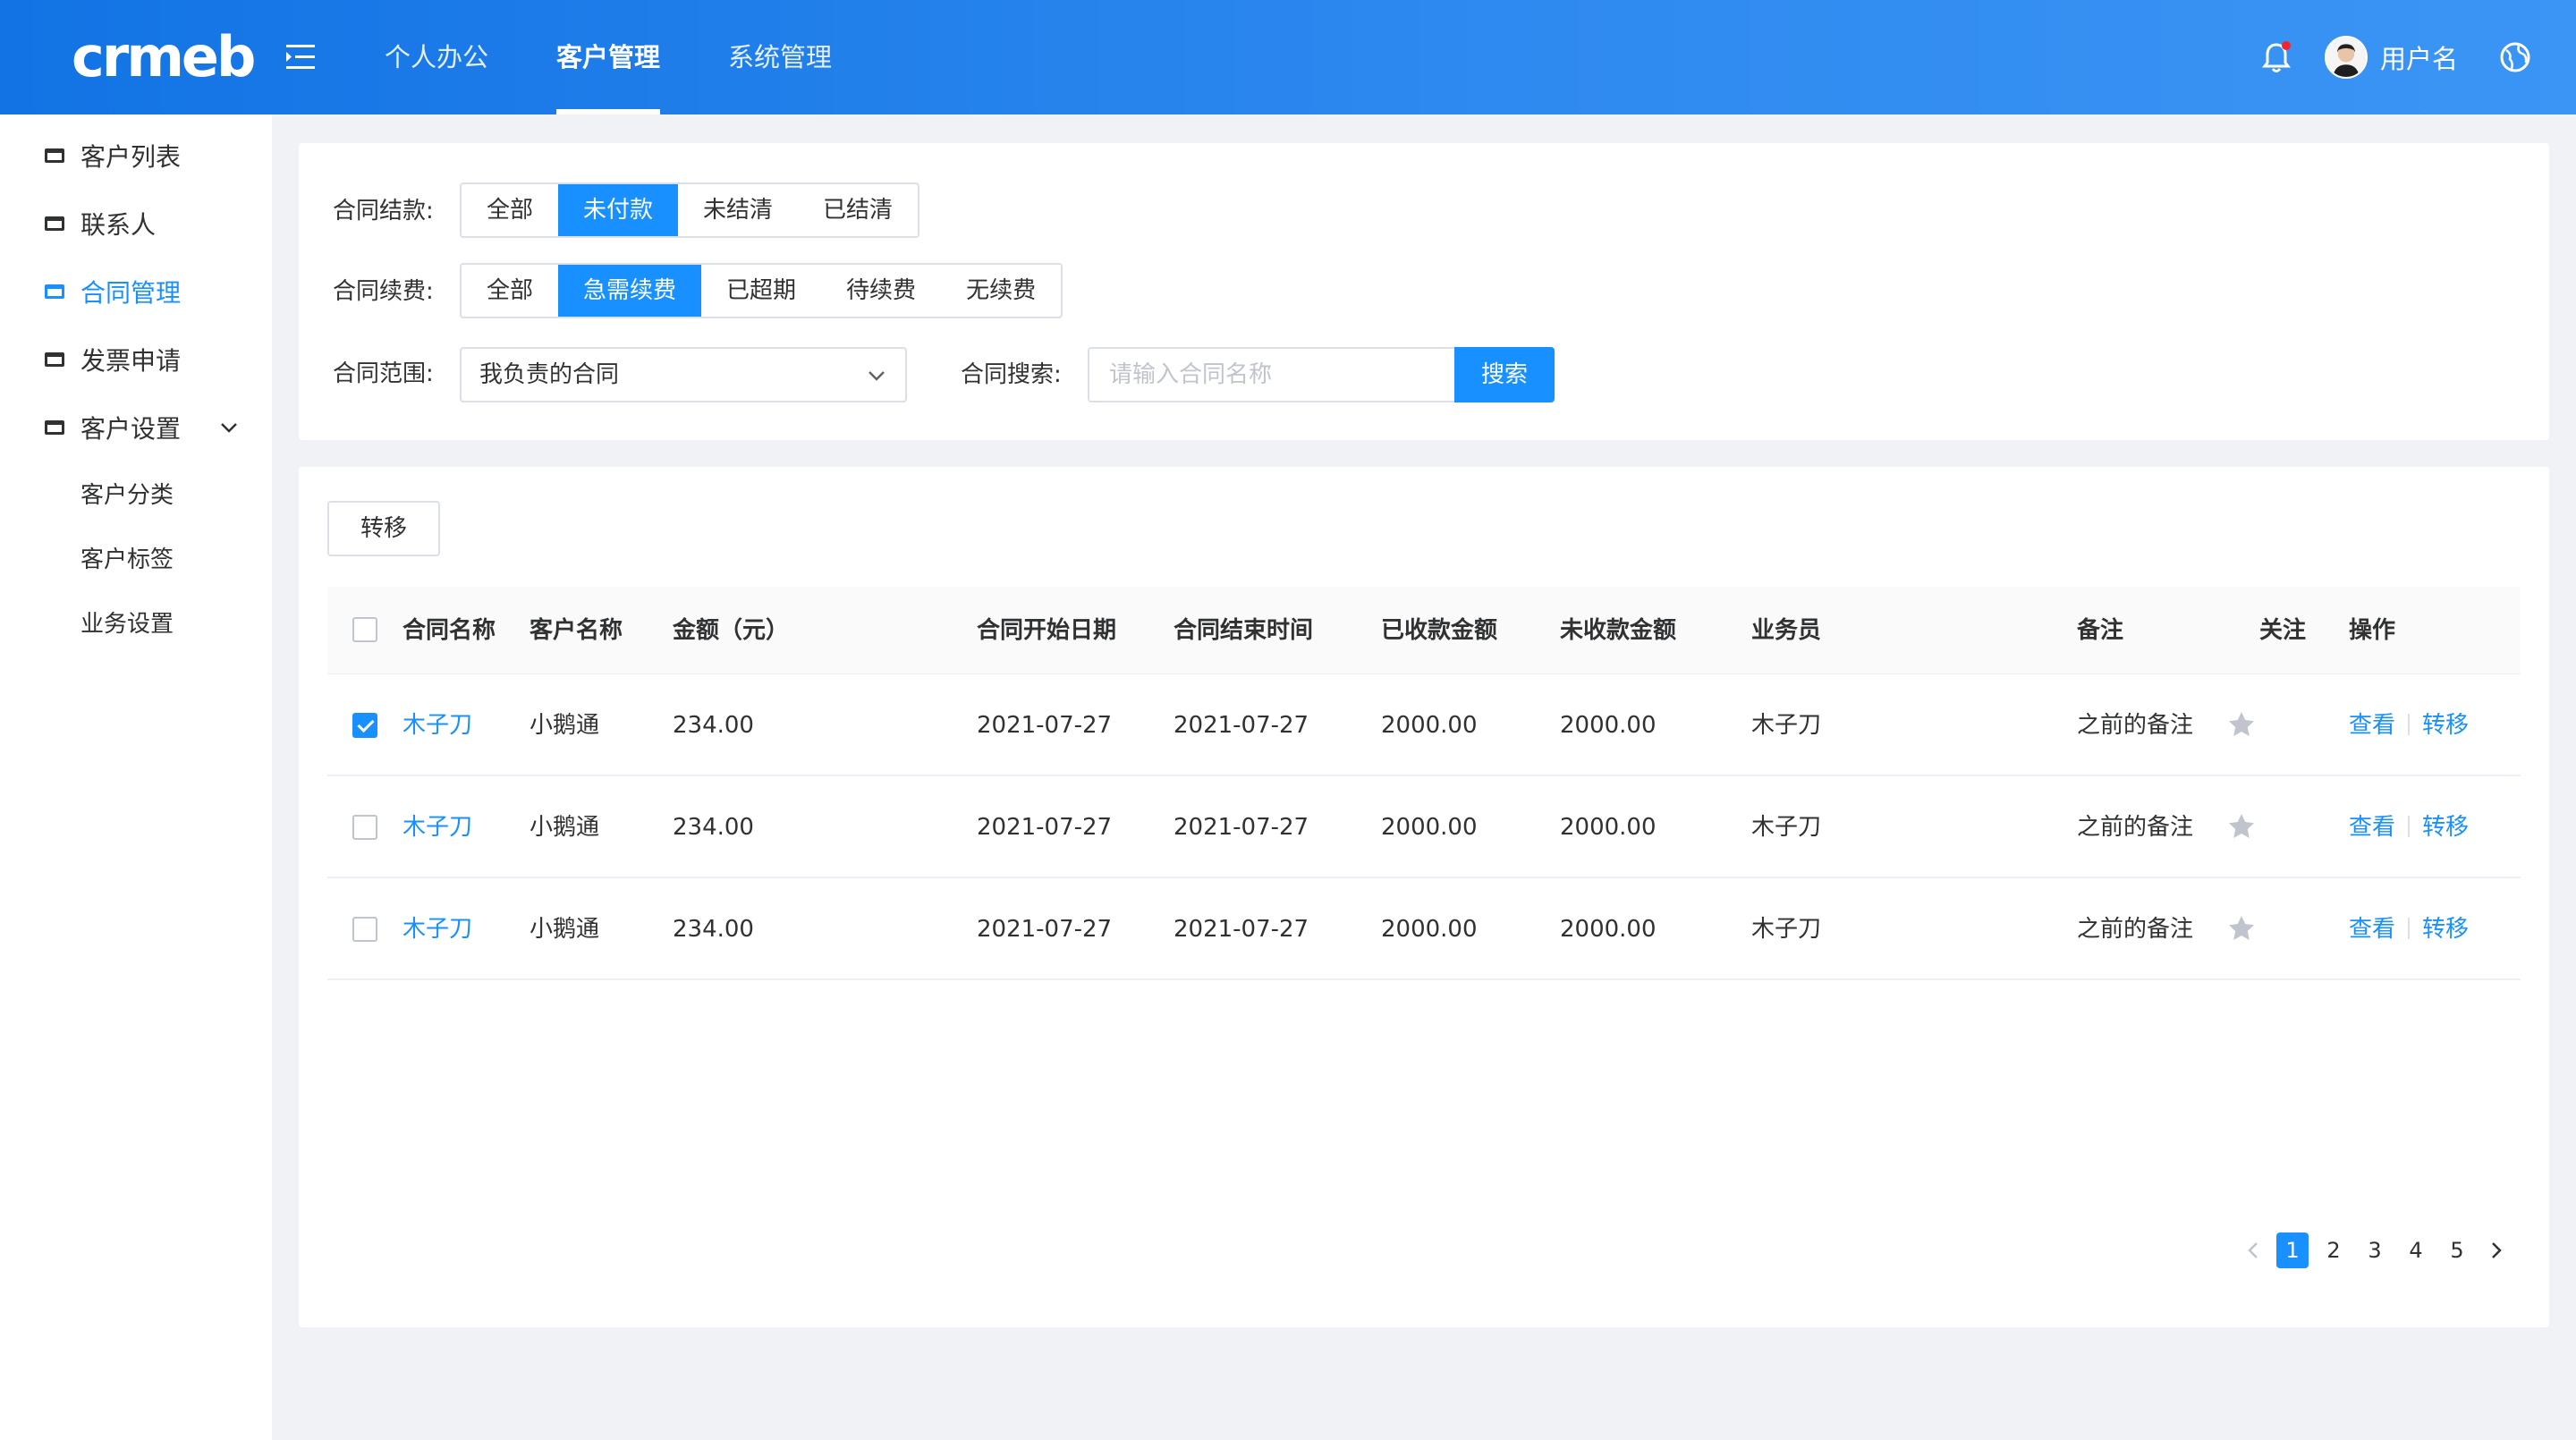  What do you see at coordinates (2419, 57) in the screenshot?
I see `username: 用户名` at bounding box center [2419, 57].